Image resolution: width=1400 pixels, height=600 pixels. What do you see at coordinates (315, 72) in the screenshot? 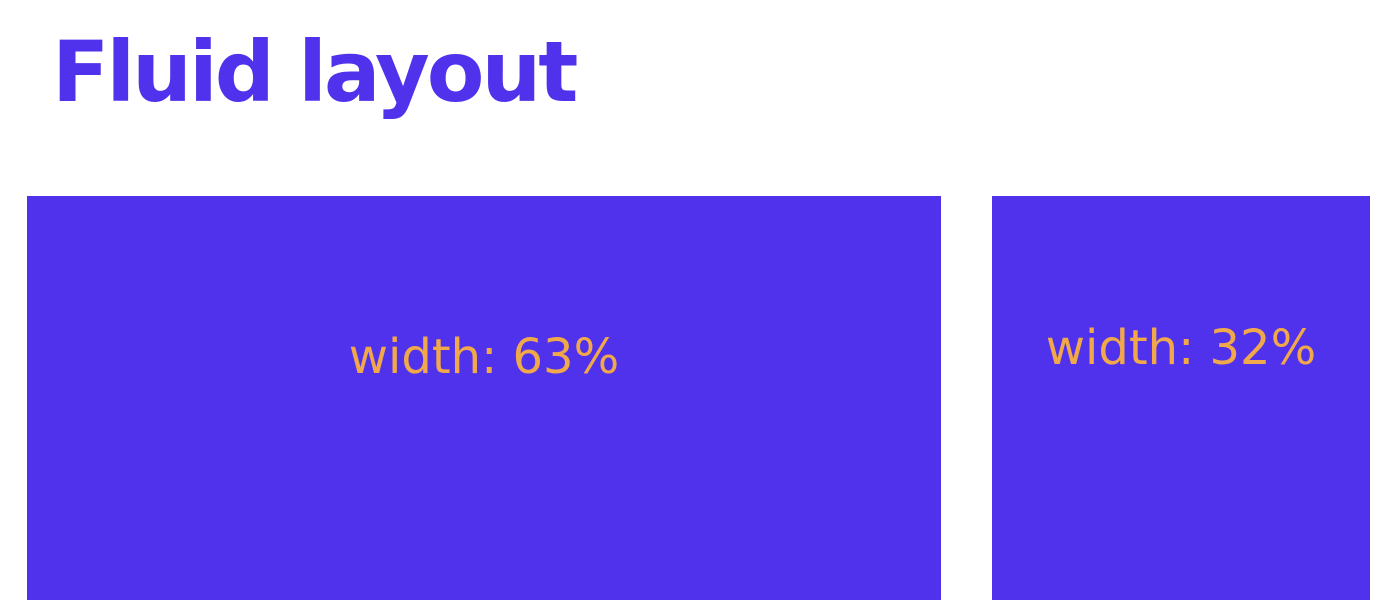
I see `page-title: Fluid layout` at bounding box center [315, 72].